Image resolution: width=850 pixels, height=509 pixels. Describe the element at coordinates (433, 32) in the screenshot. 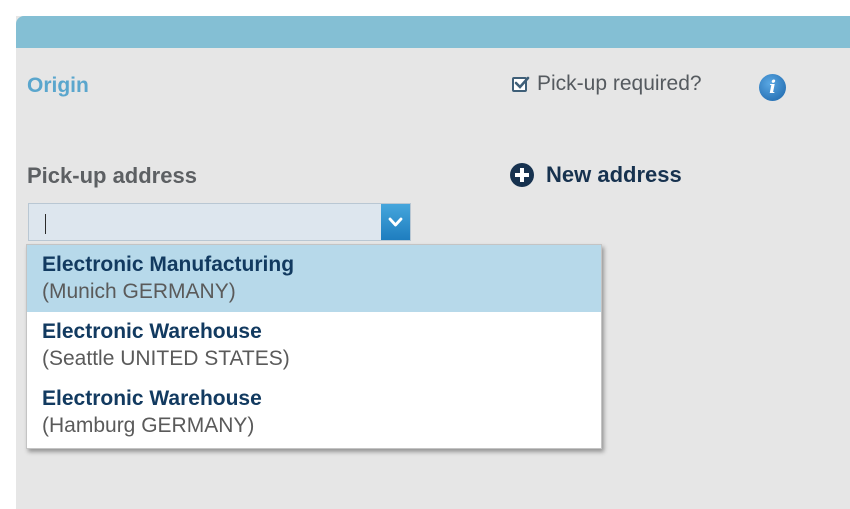

I see `panel-header-bar` at that location.